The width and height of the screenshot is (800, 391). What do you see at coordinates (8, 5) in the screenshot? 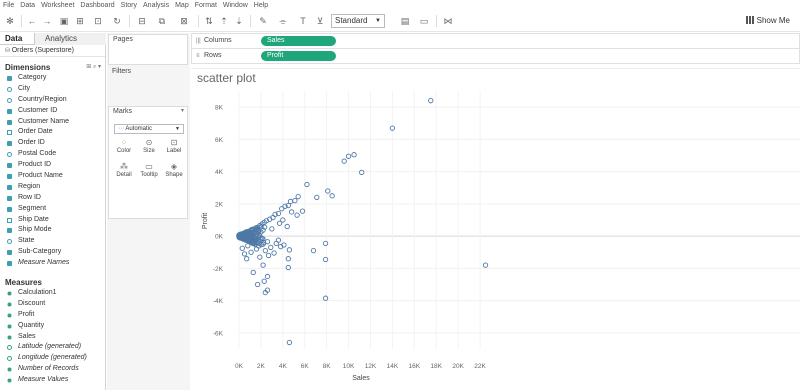
I see `menu-item: File` at bounding box center [8, 5].